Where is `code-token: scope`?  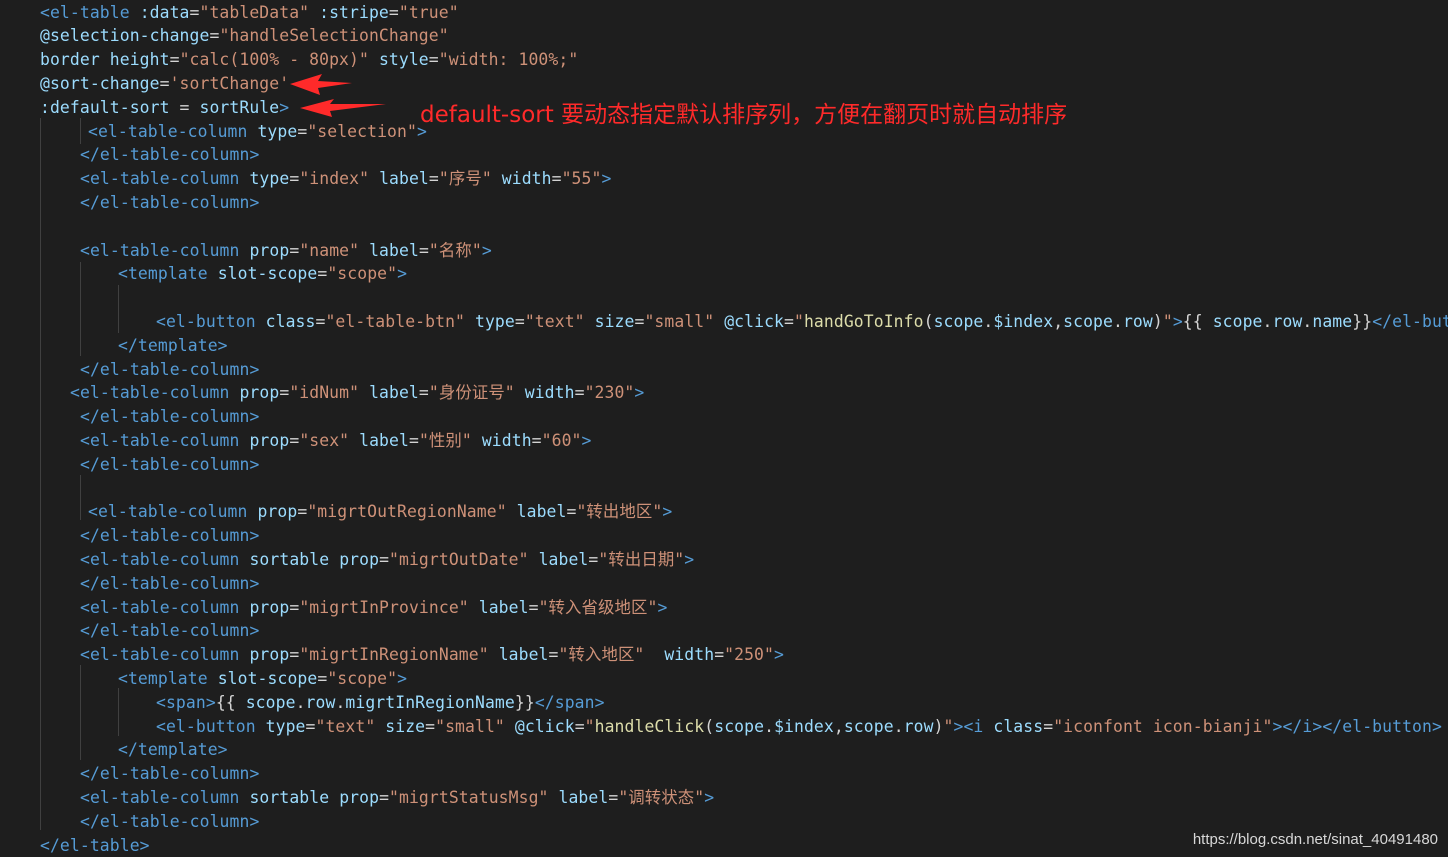 code-token: scope is located at coordinates (739, 726).